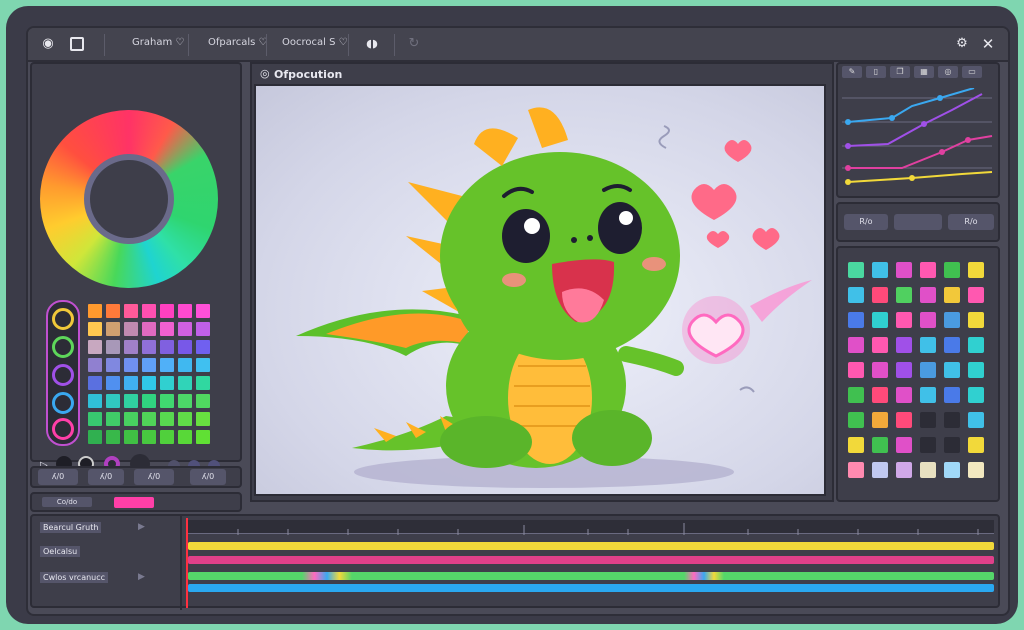 The image size is (1024, 630). What do you see at coordinates (988, 44) in the screenshot?
I see `close-icon: ✕` at bounding box center [988, 44].